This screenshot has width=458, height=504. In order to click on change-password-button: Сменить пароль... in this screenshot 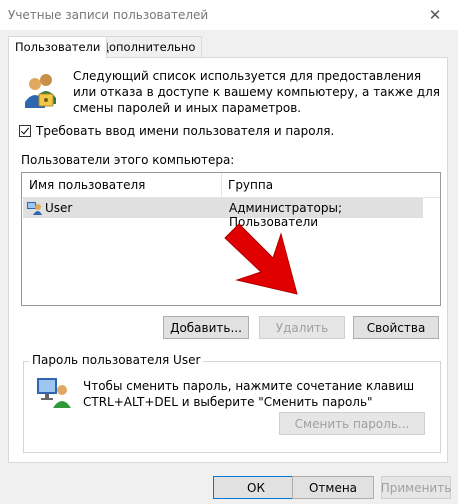, I will do `click(352, 423)`.